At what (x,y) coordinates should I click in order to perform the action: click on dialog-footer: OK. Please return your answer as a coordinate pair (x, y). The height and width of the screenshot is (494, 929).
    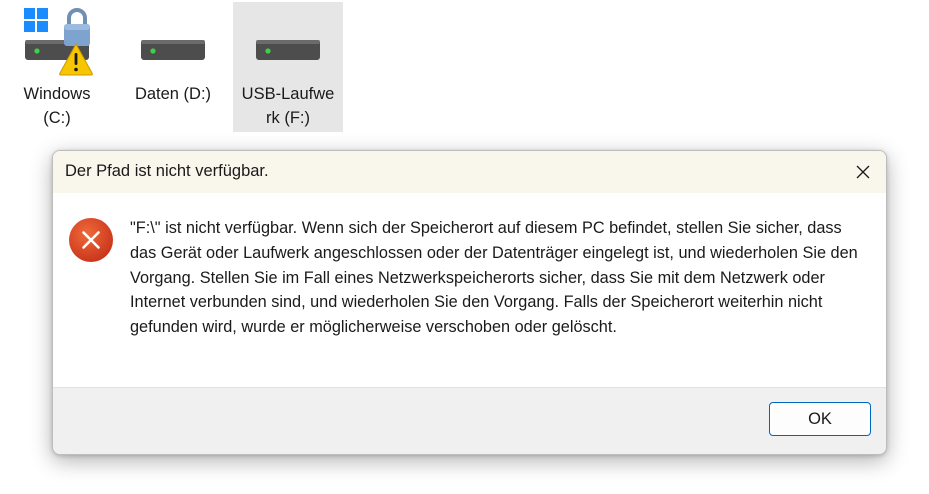
    Looking at the image, I should click on (469, 420).